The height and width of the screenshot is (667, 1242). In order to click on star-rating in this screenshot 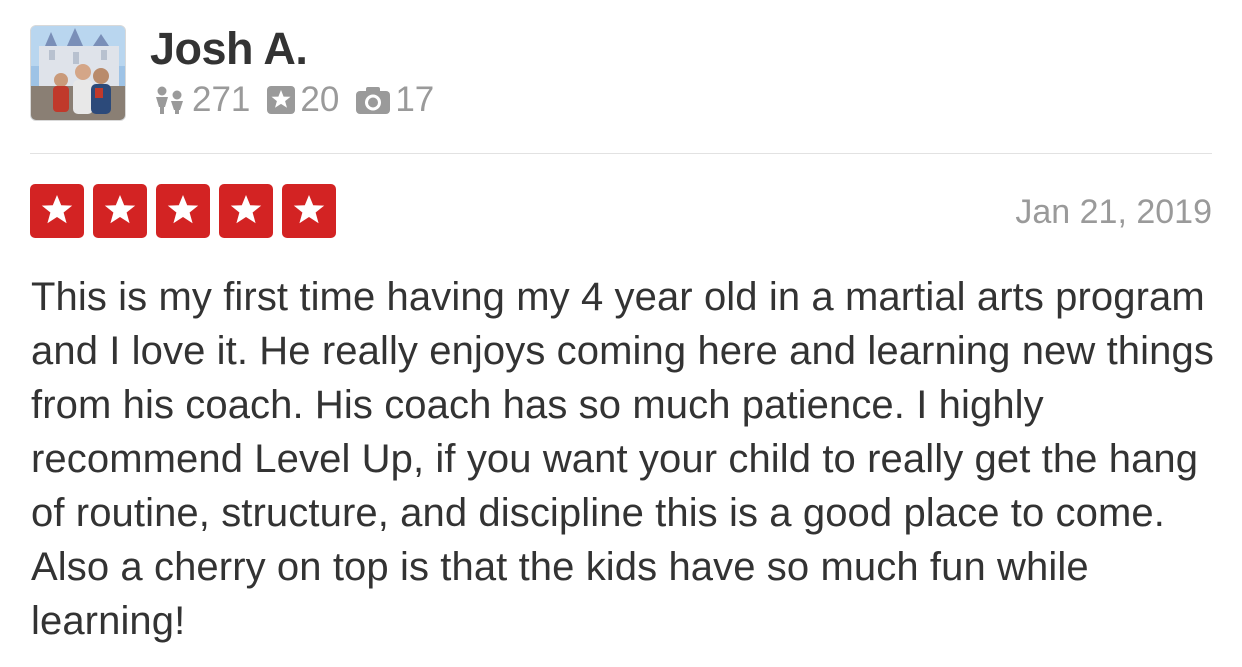, I will do `click(187, 211)`.